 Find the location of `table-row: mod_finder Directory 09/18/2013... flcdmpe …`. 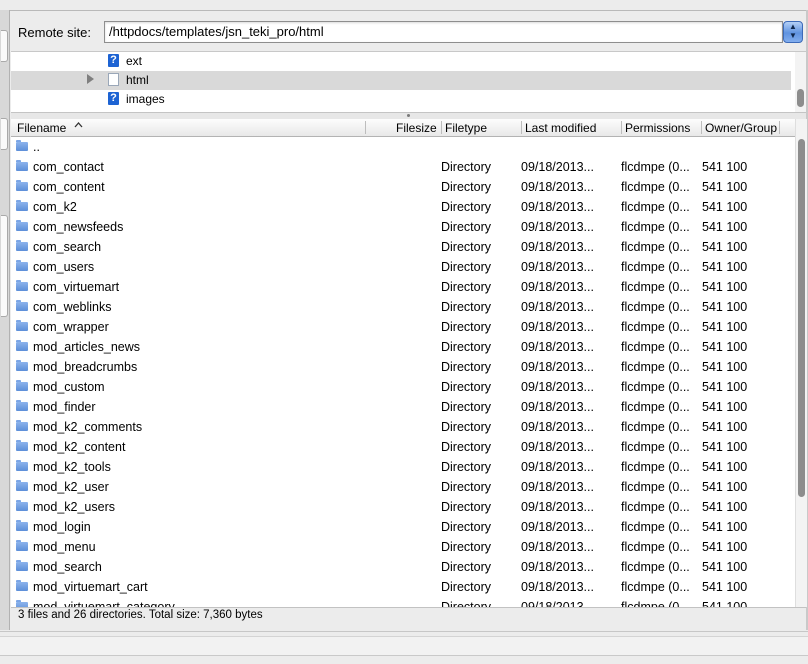

table-row: mod_finder Directory 09/18/2013... flcdmpe … is located at coordinates (403, 407).